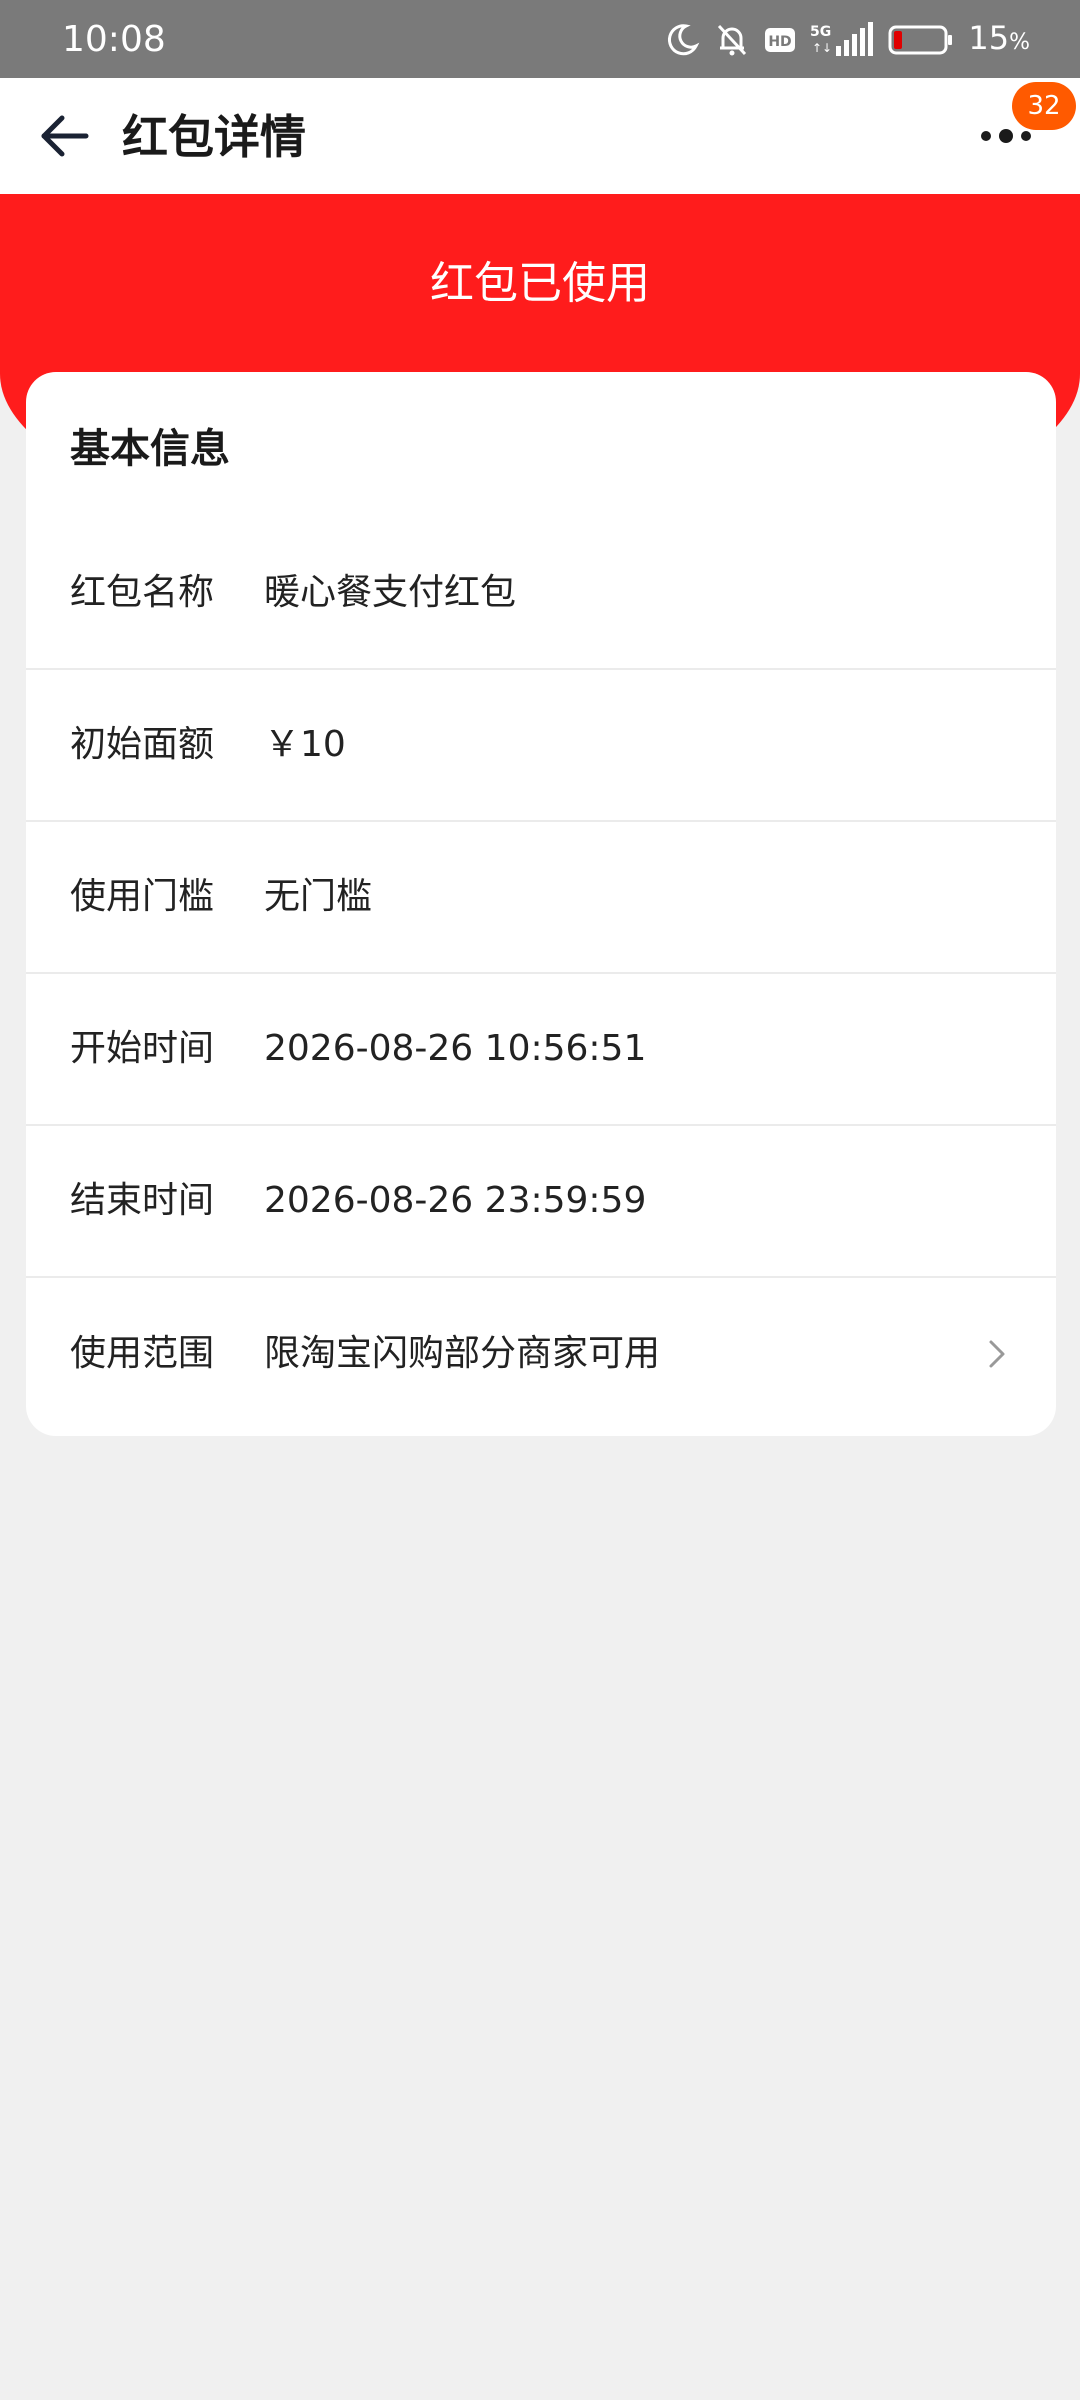 The width and height of the screenshot is (1080, 2400). I want to click on row-label: 结束时间, so click(142, 1200).